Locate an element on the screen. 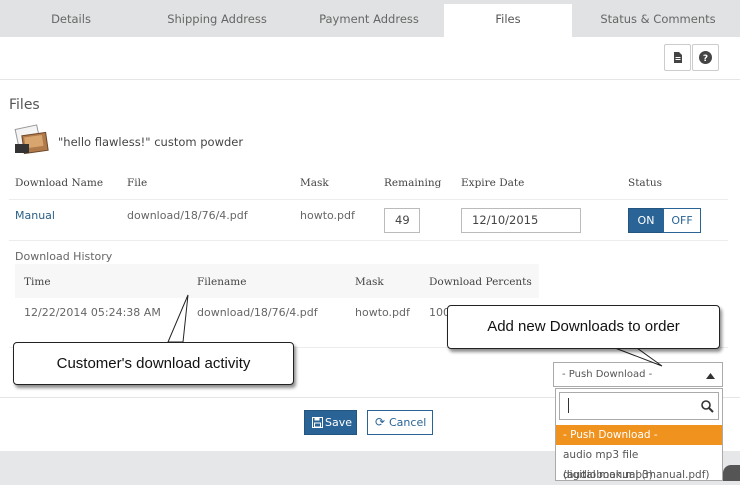  cancel-button: ⟳ Cancel is located at coordinates (400, 422).